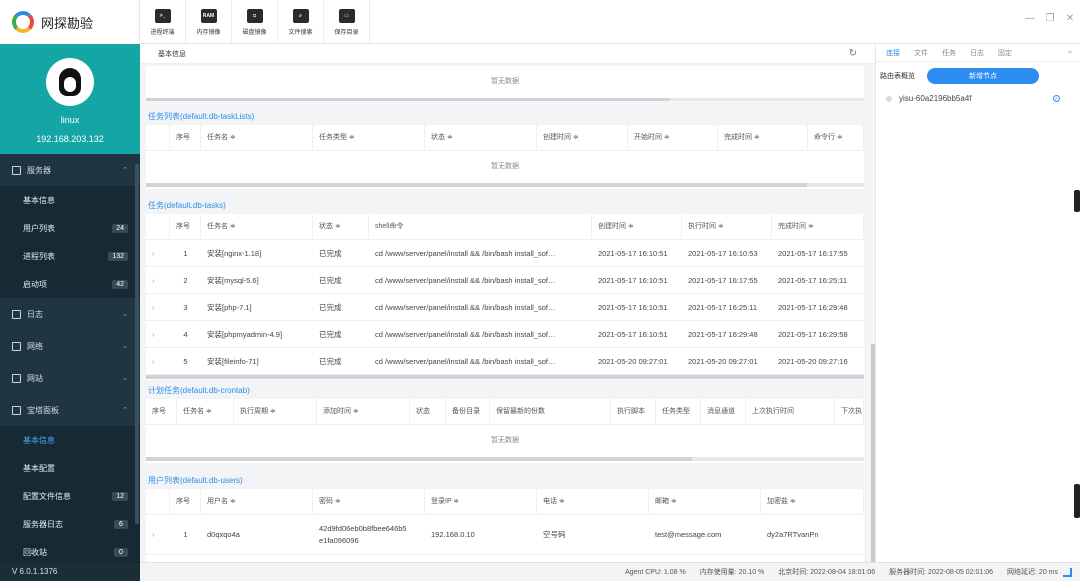 This screenshot has height=581, width=1080. What do you see at coordinates (369, 138) in the screenshot?
I see `column-header: 任务类型 ≑` at bounding box center [369, 138].